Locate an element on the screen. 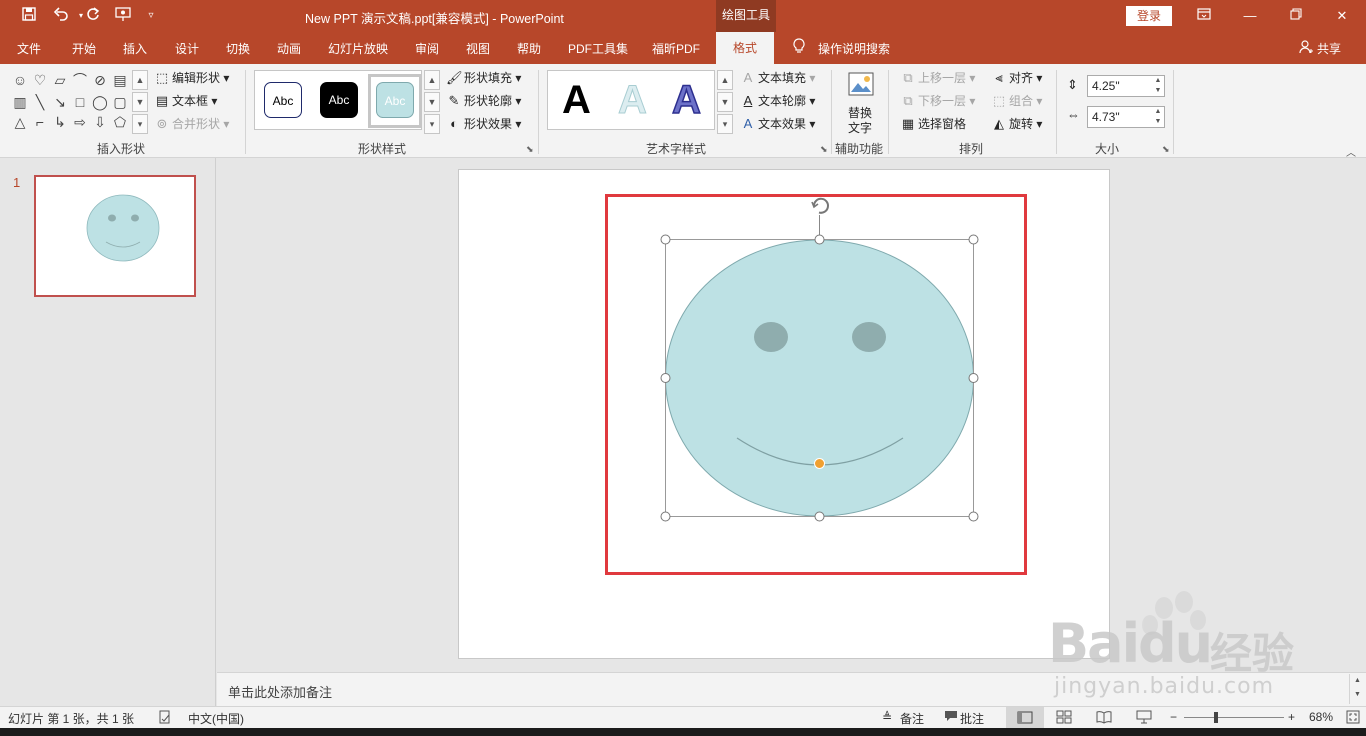 The width and height of the screenshot is (1366, 736). notes-pane: 单击此处添加备注 is located at coordinates (791, 689).